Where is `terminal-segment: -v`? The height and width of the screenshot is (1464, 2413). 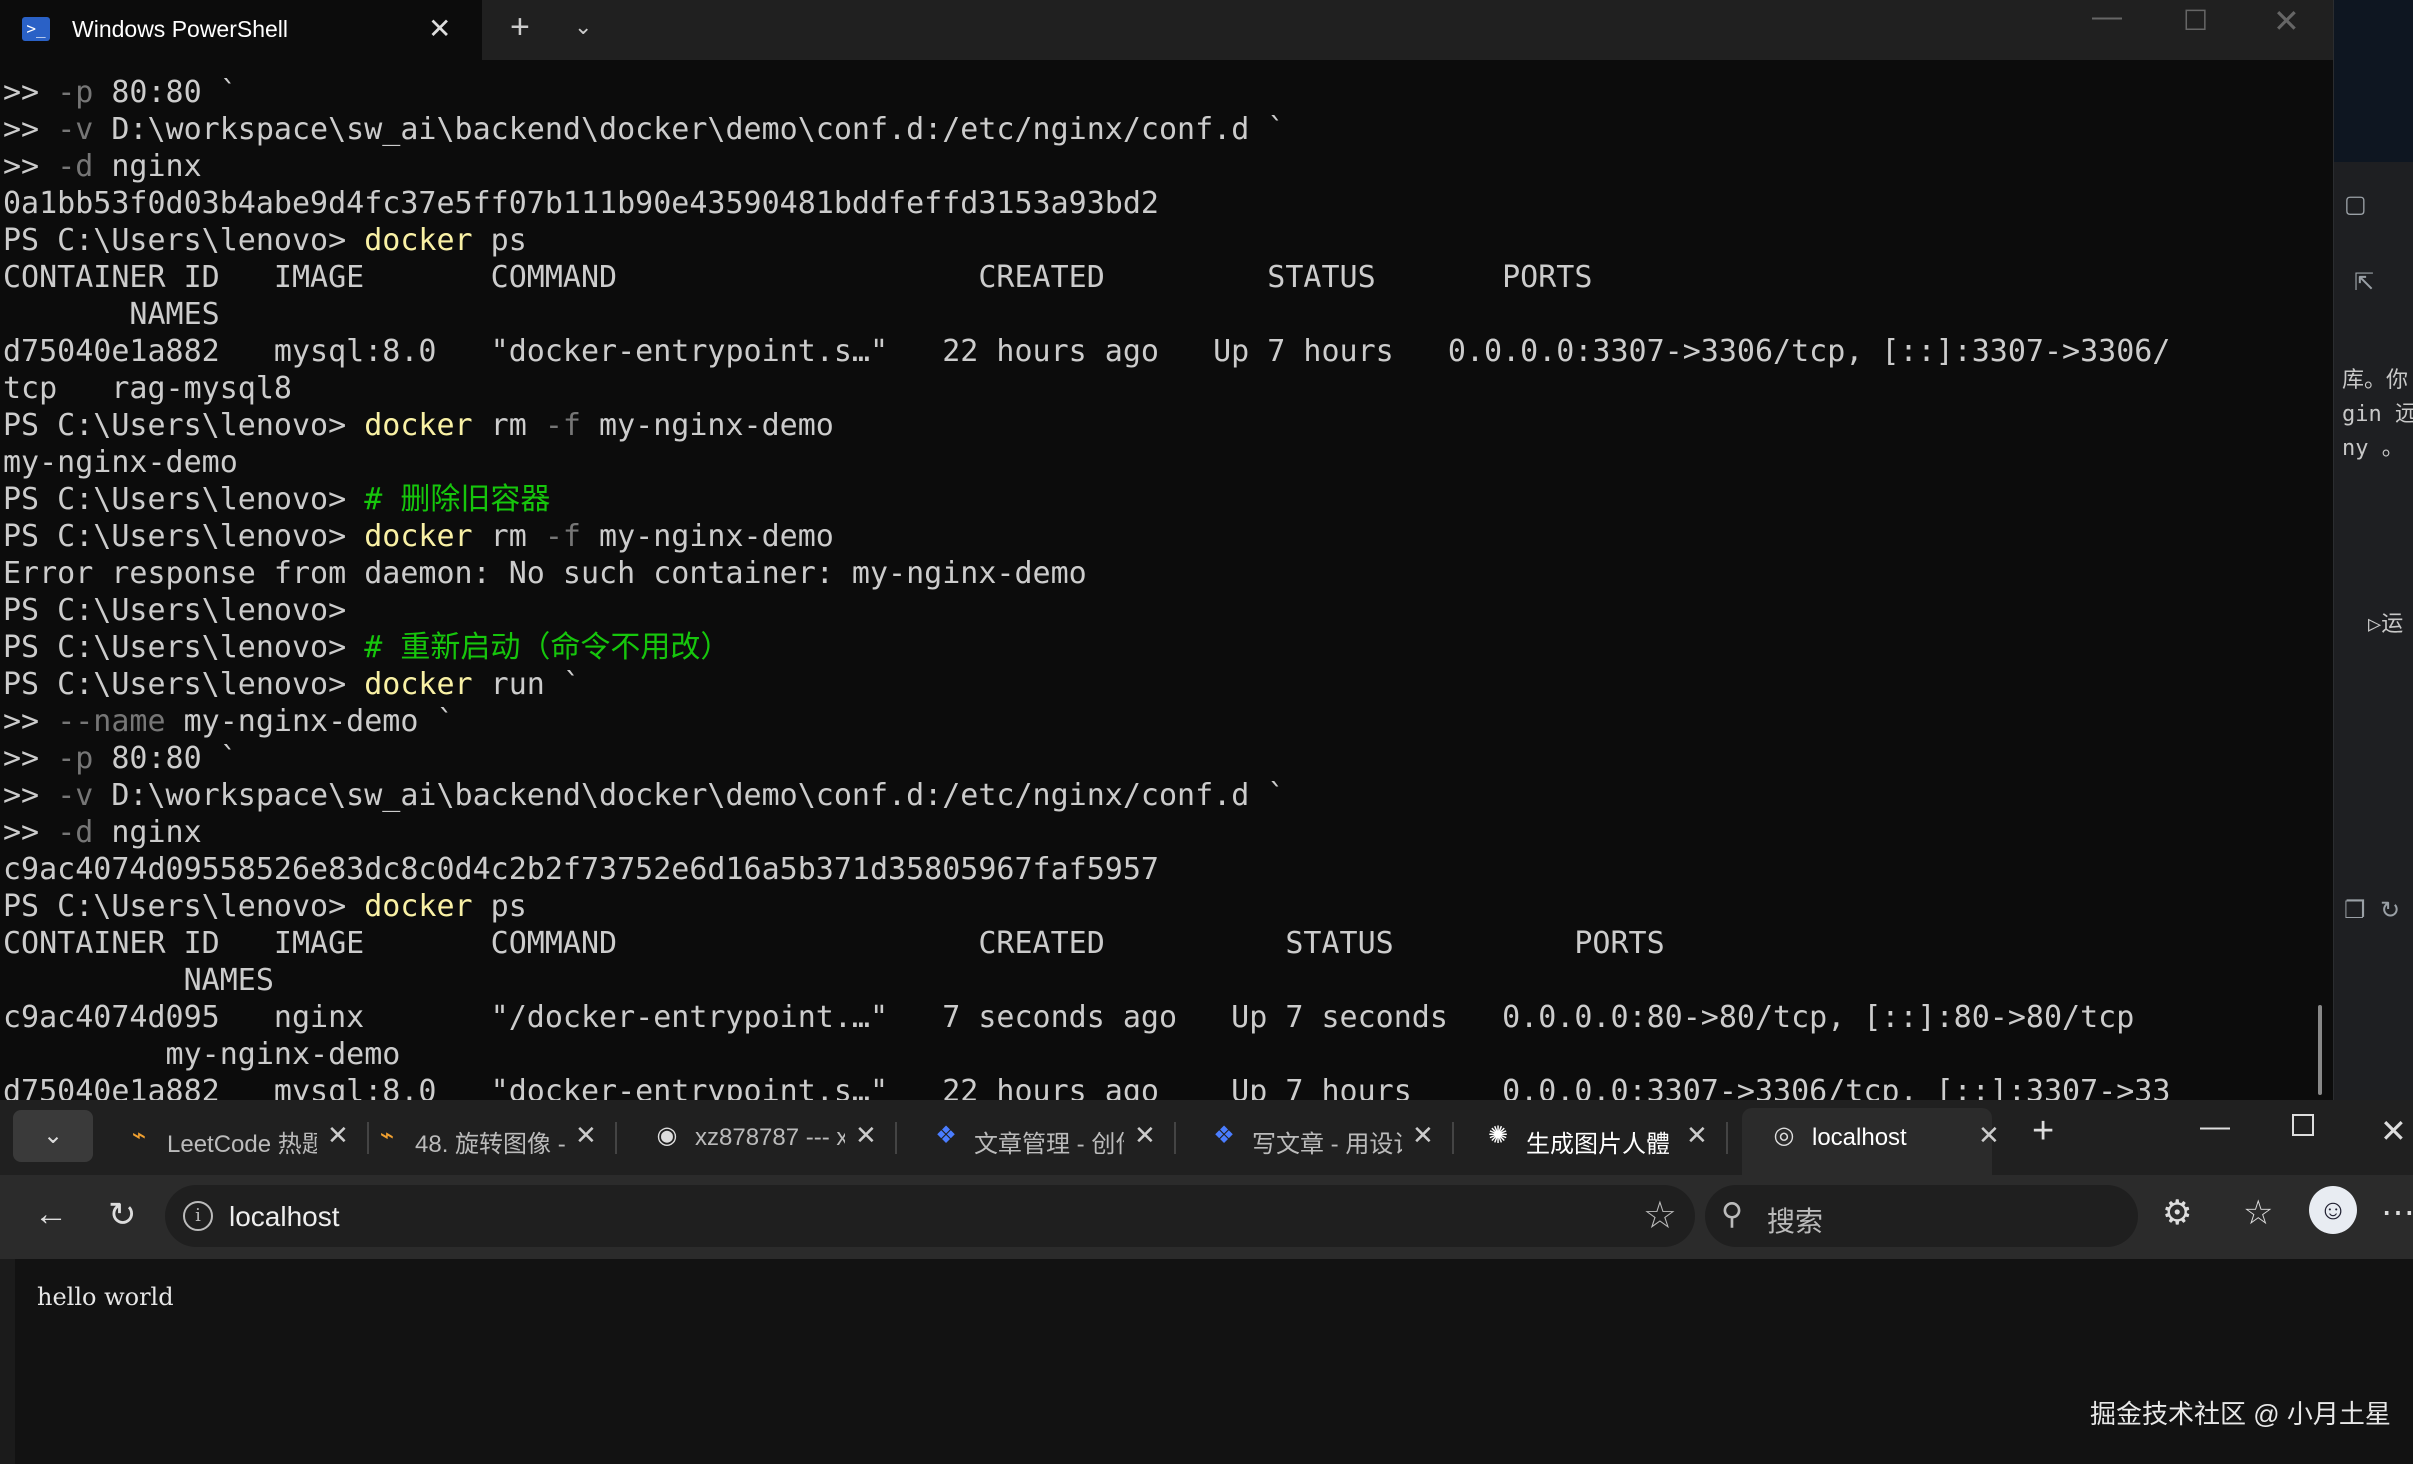 terminal-segment: -v is located at coordinates (75, 795).